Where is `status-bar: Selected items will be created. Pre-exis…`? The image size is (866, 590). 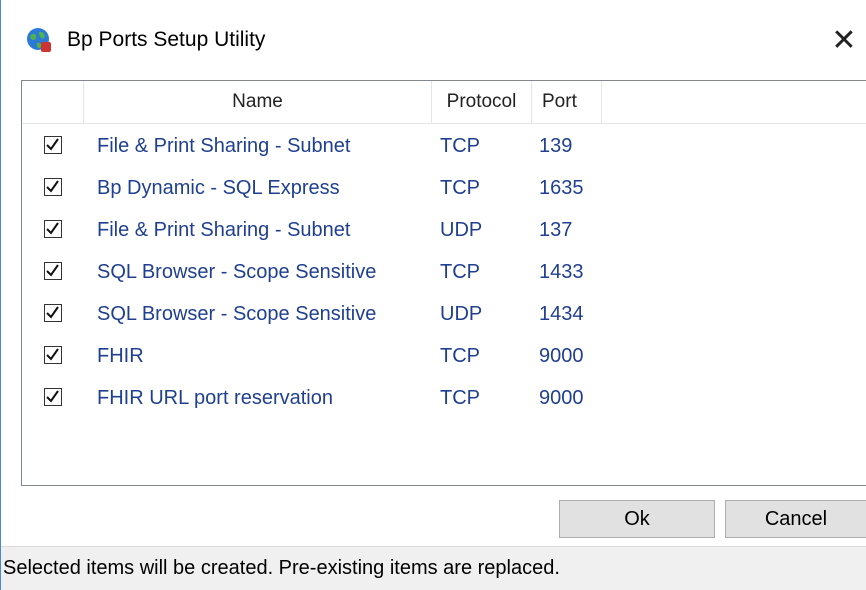 status-bar: Selected items will be created. Pre-exis… is located at coordinates (433, 568).